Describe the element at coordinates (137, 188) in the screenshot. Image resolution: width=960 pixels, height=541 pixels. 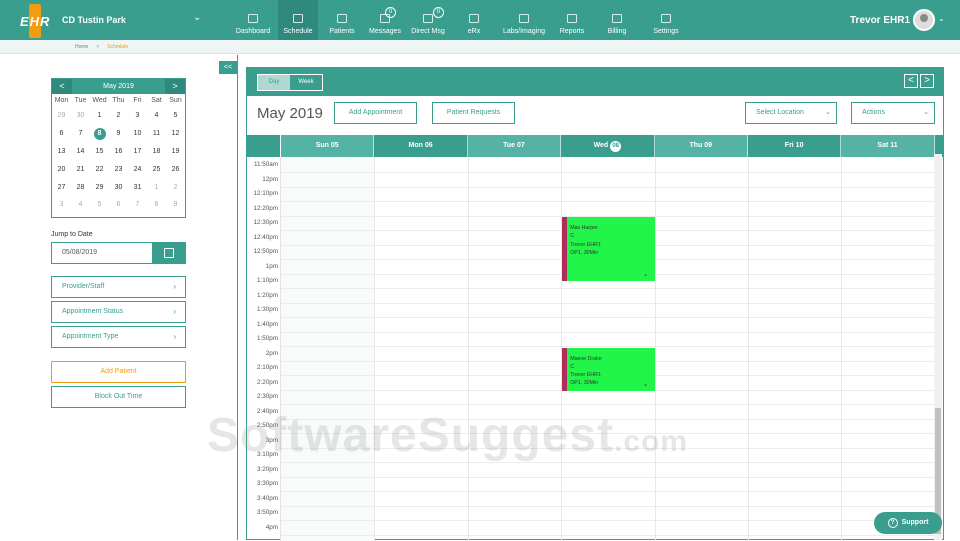
I see `calendar-day: 31` at that location.